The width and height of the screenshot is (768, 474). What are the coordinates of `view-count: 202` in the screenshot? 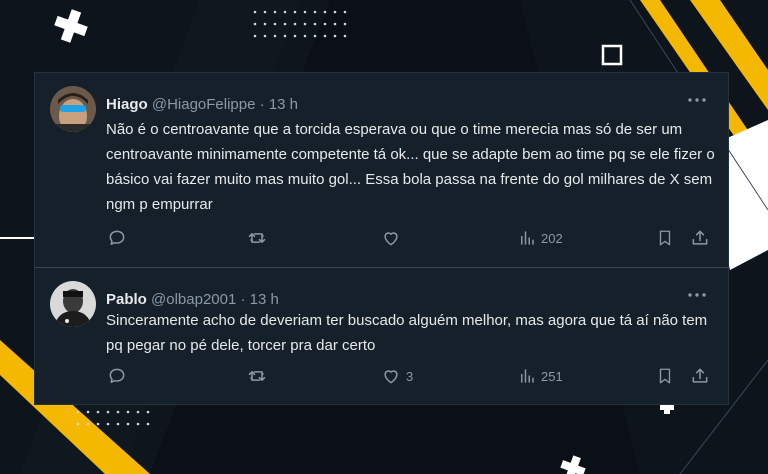 It's located at (552, 238).